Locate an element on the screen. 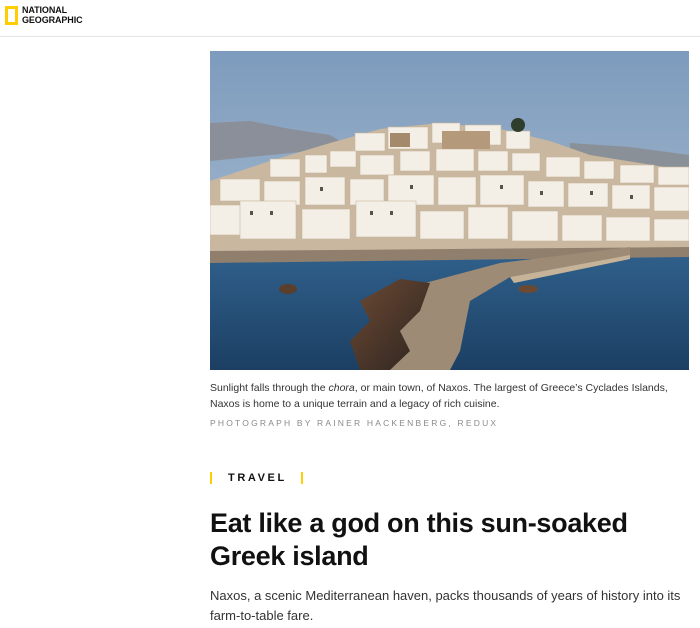 Image resolution: width=700 pixels, height=628 pixels. national-geographic-logo: NATIONAL GEOGRAPHIC is located at coordinates (44, 15).